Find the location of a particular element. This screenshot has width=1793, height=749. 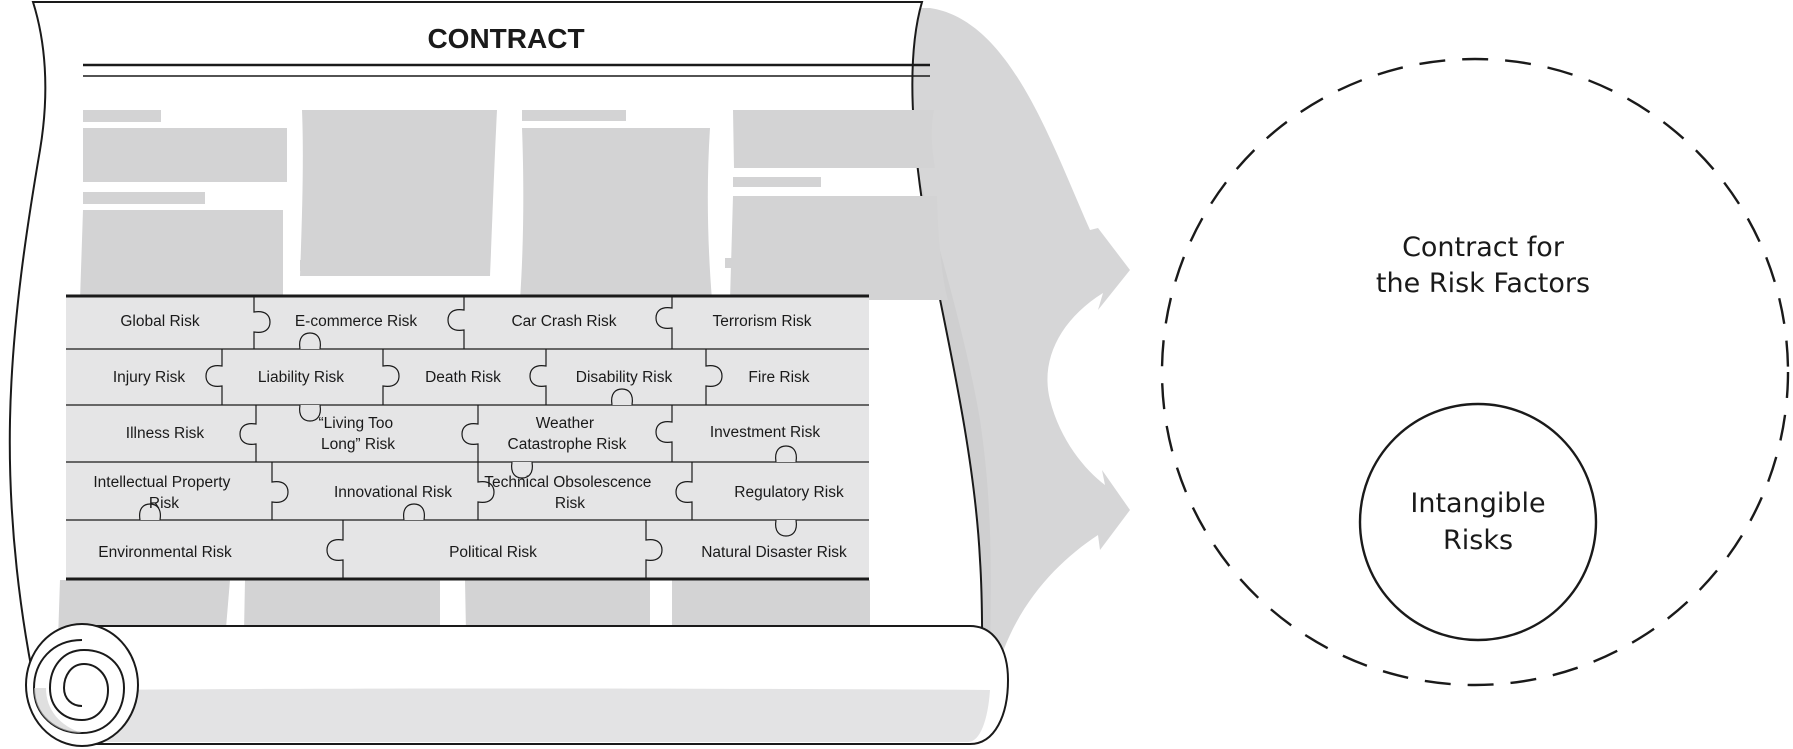

puzzle-piece-label: Death Risk is located at coordinates (463, 377).